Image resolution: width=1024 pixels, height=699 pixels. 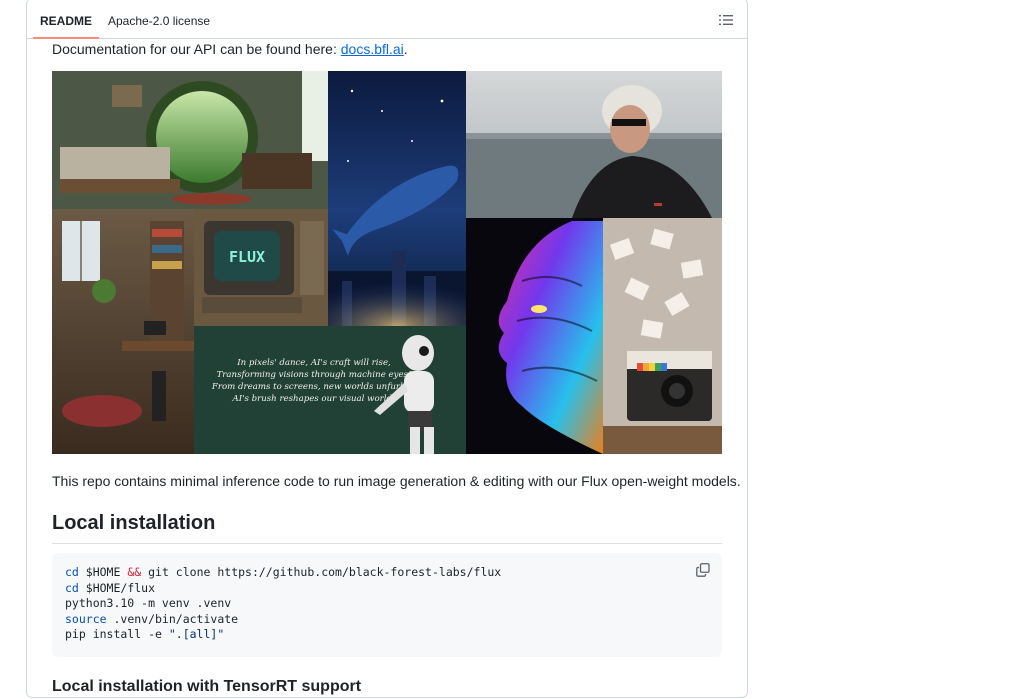 What do you see at coordinates (148, 603) in the screenshot?
I see `code-token: python3.10 -m venv .venv` at bounding box center [148, 603].